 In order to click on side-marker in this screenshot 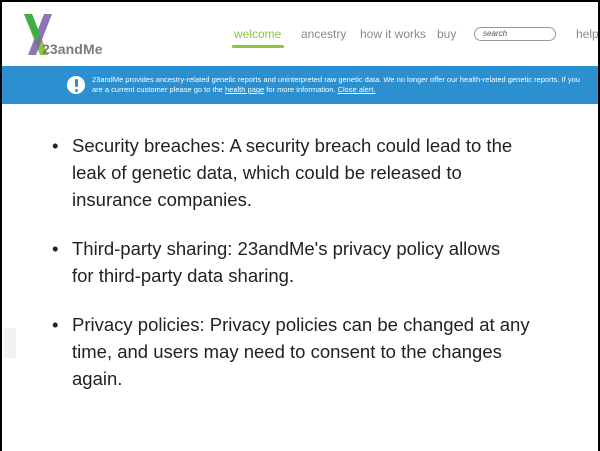, I will do `click(10, 343)`.